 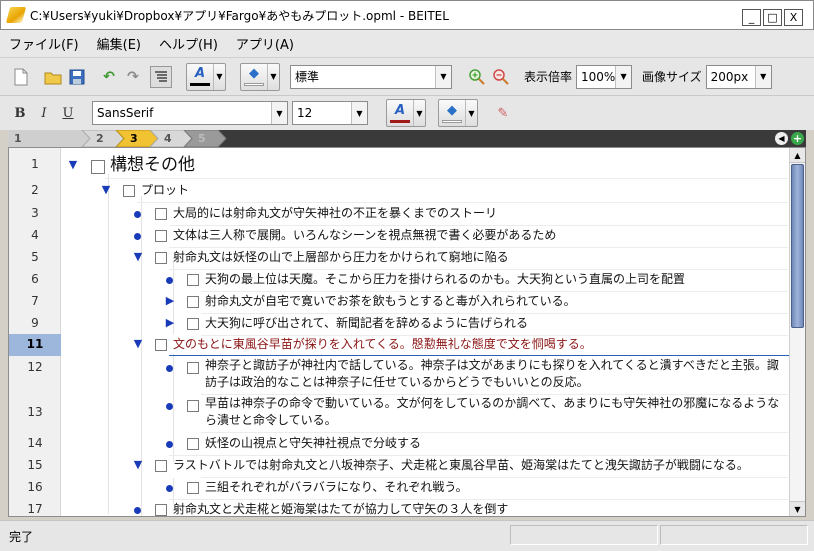 What do you see at coordinates (260, 76) in the screenshot?
I see `highlight-color-button: ◆ ▼` at bounding box center [260, 76].